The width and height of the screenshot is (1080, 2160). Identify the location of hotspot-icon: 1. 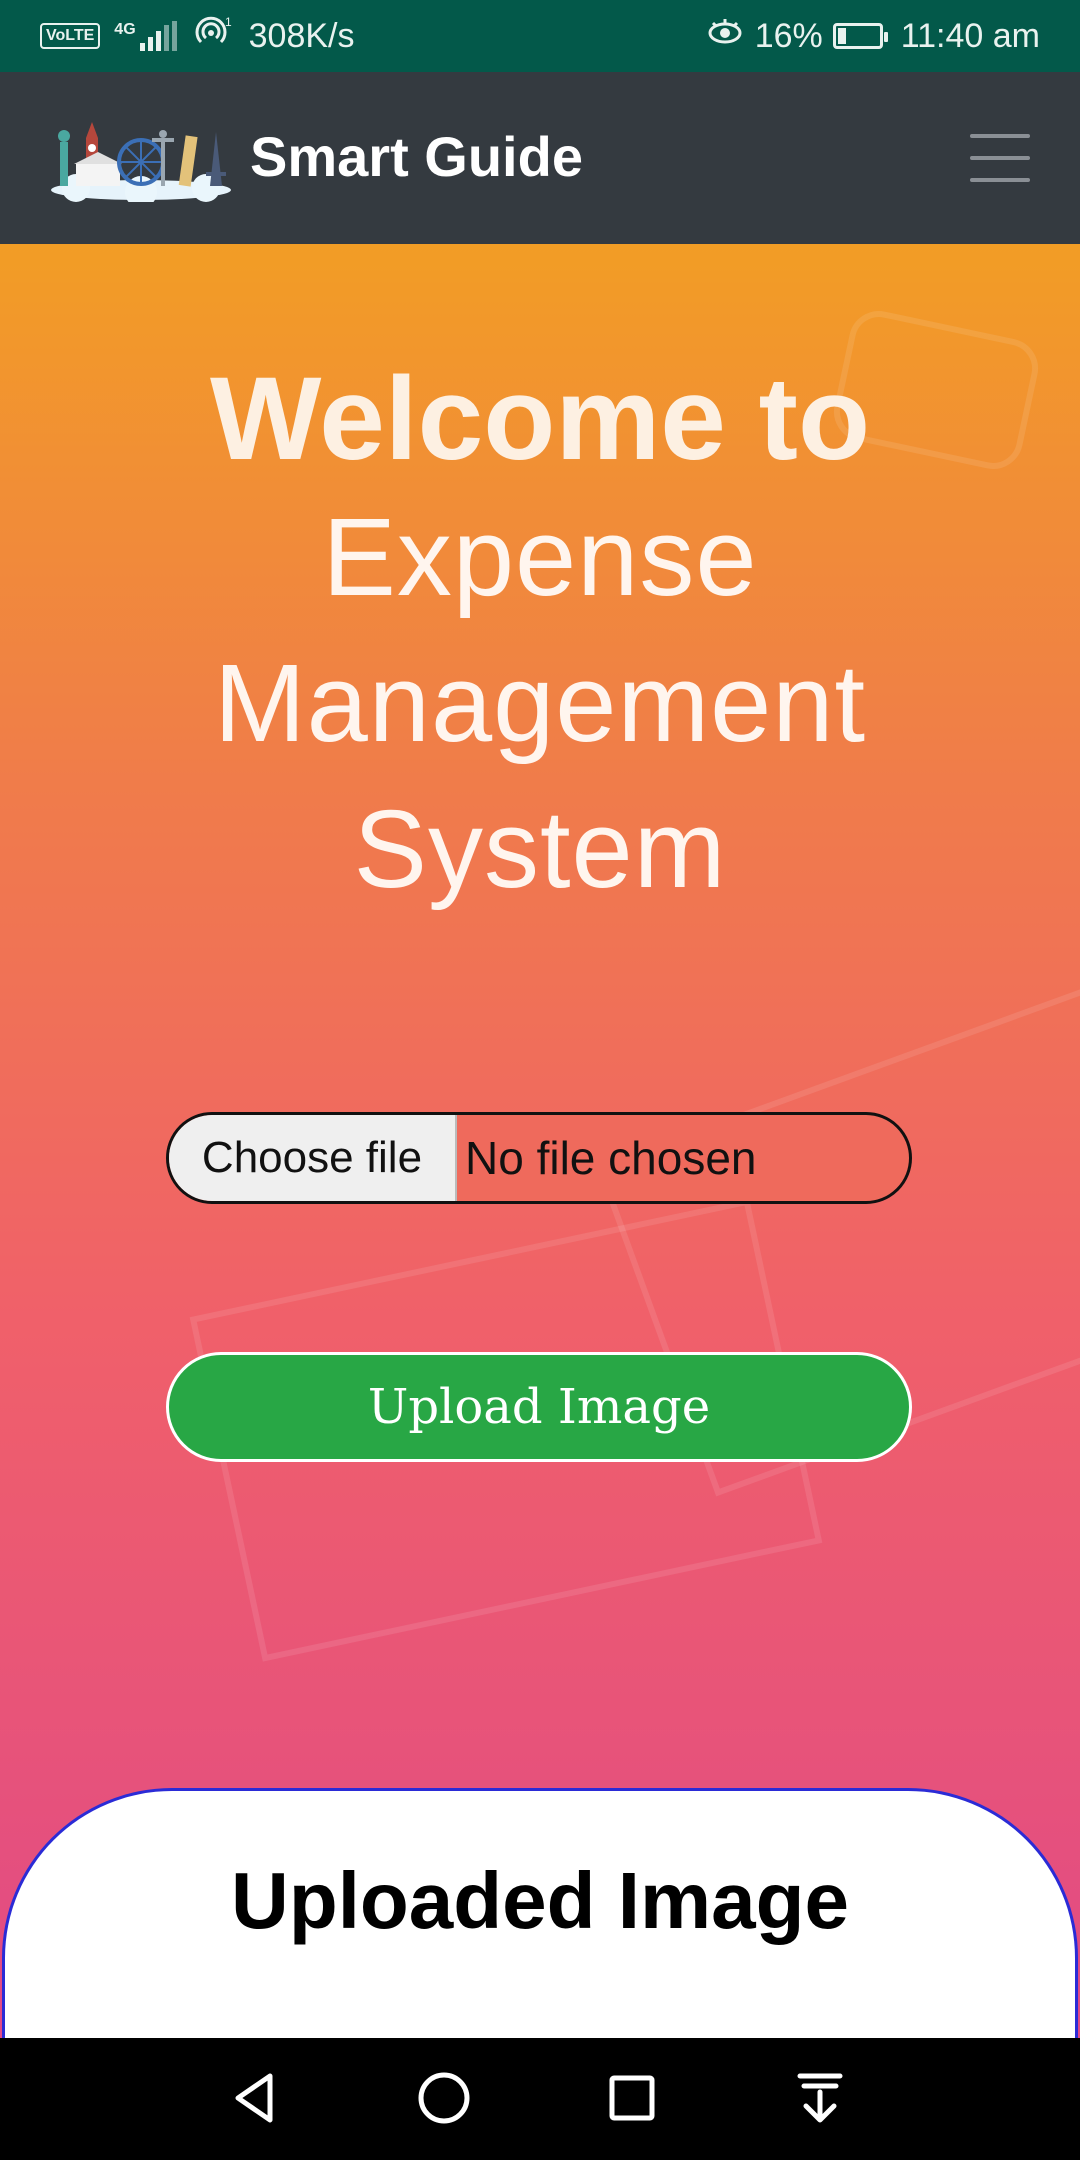
(213, 36).